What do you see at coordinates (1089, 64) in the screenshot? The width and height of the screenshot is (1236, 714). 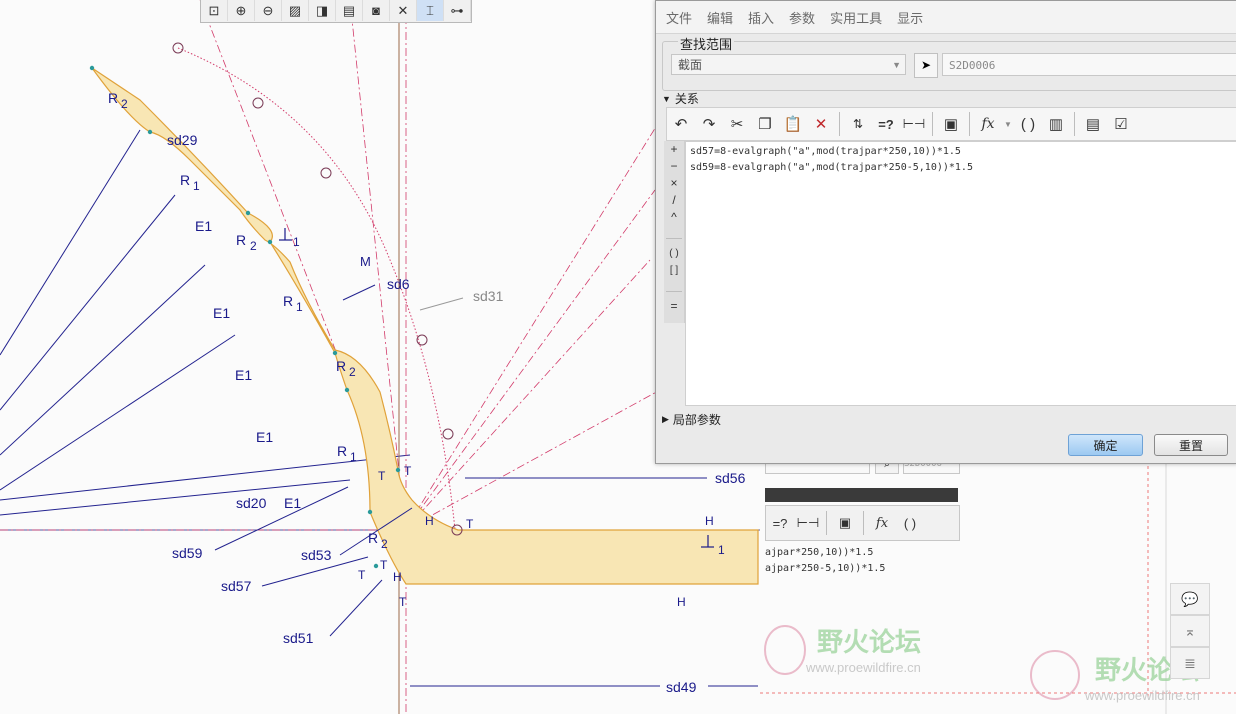 I see `lookup-name-field: S2D0006` at bounding box center [1089, 64].